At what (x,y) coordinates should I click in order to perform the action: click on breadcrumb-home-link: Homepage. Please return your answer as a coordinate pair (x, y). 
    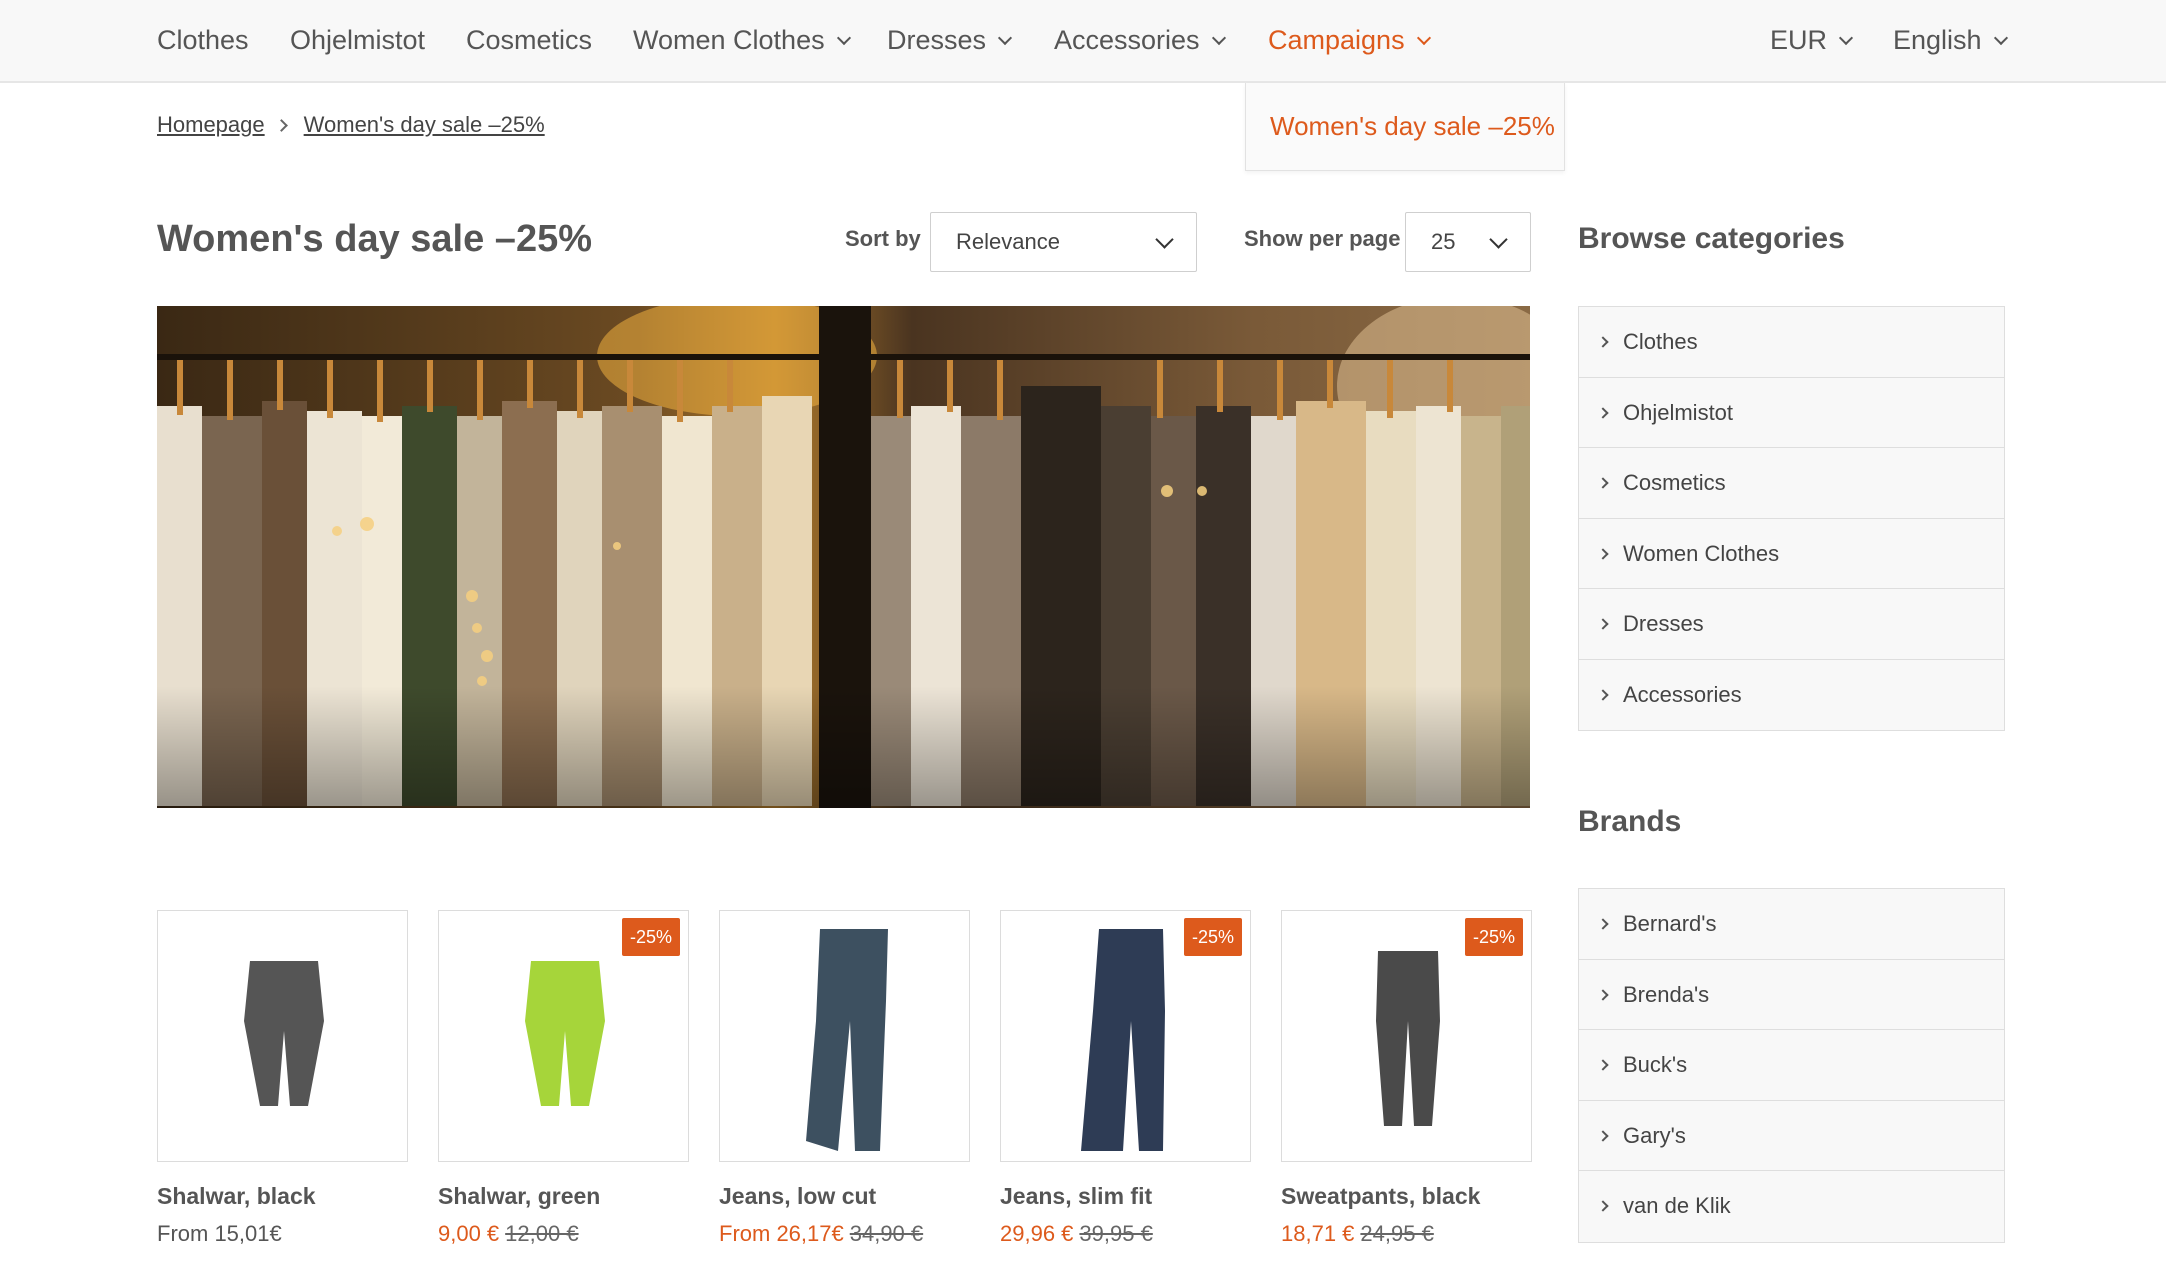
    Looking at the image, I should click on (211, 124).